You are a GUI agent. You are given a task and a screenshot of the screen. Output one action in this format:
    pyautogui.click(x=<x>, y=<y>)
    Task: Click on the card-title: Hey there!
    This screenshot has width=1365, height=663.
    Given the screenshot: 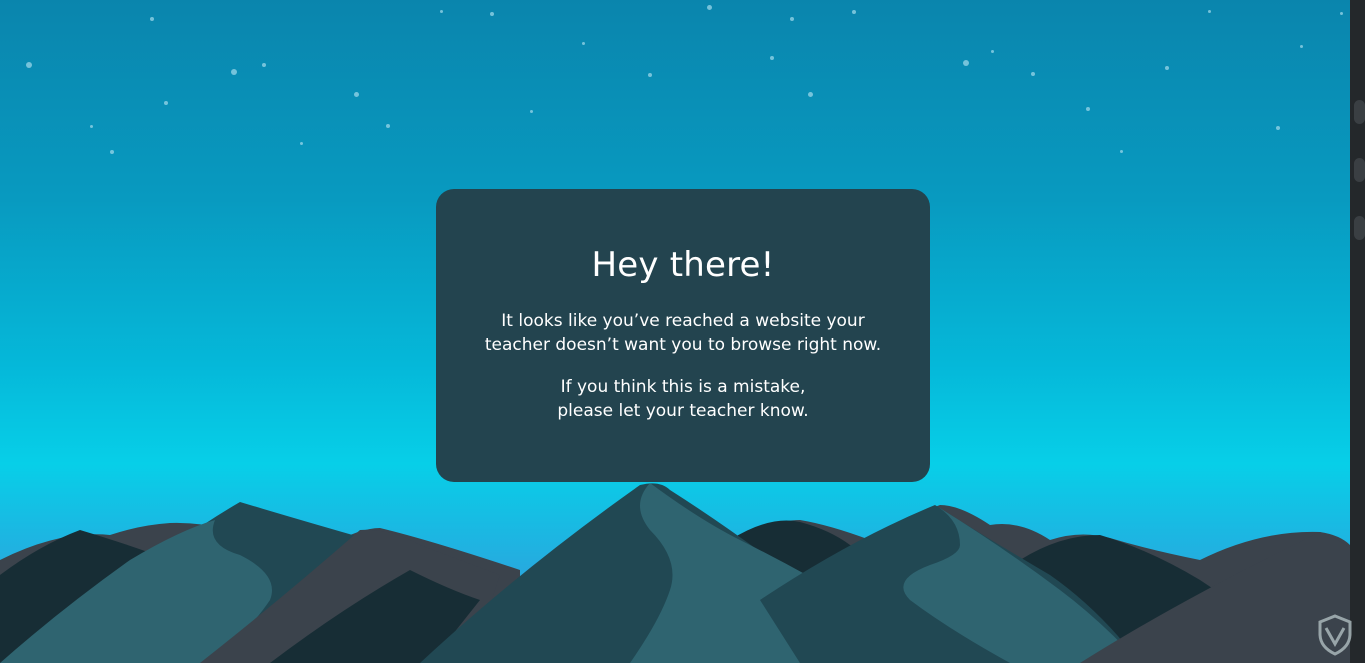 What is the action you would take?
    pyautogui.click(x=683, y=265)
    